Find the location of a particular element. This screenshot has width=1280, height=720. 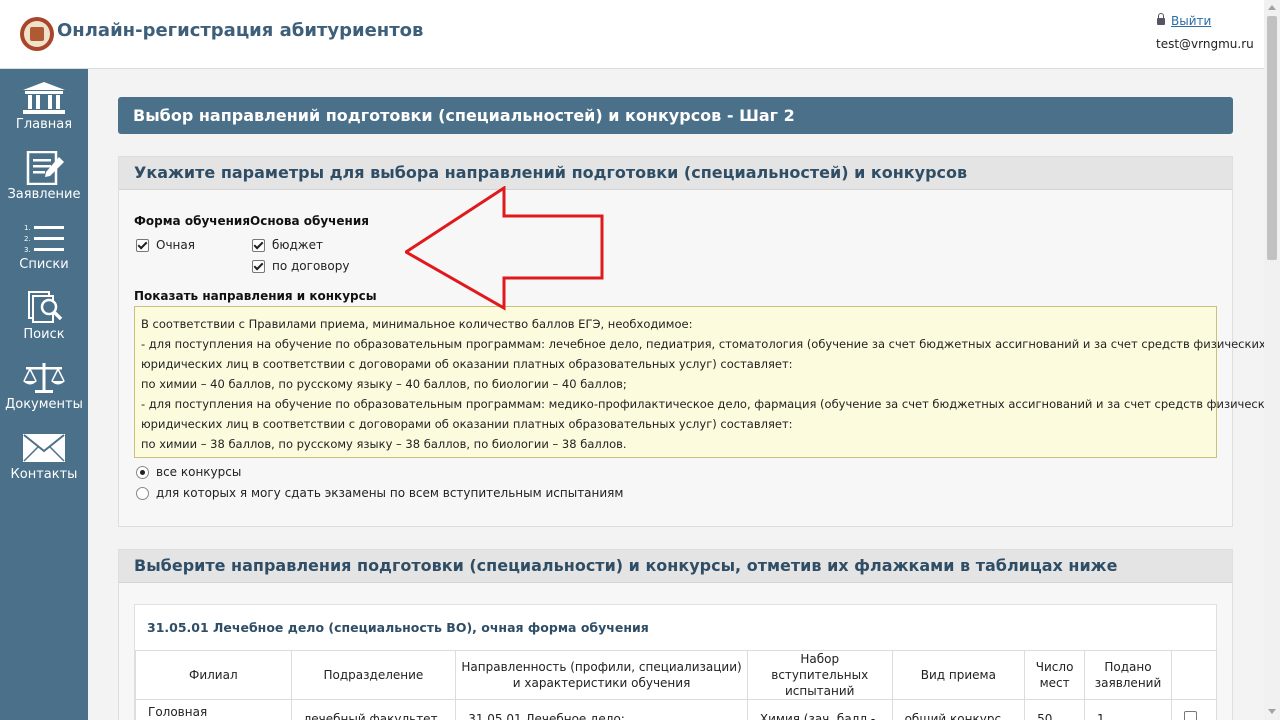

column-header-select is located at coordinates (1194, 675).